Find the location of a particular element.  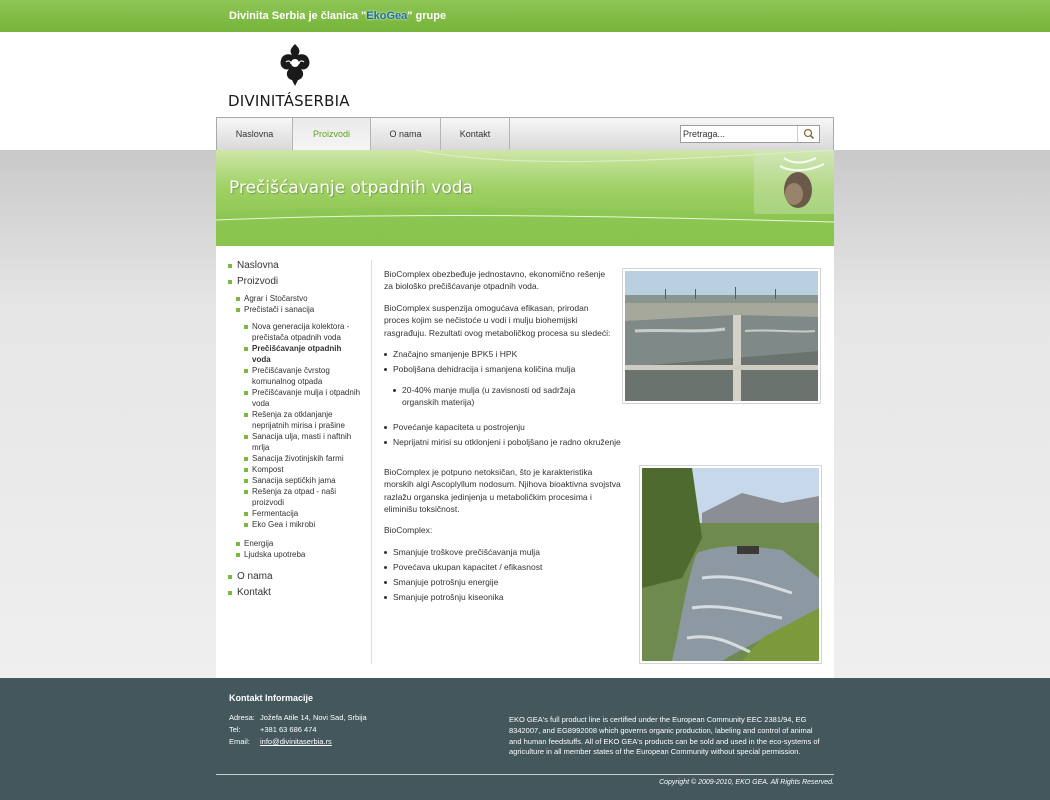

search-icon is located at coordinates (809, 134).